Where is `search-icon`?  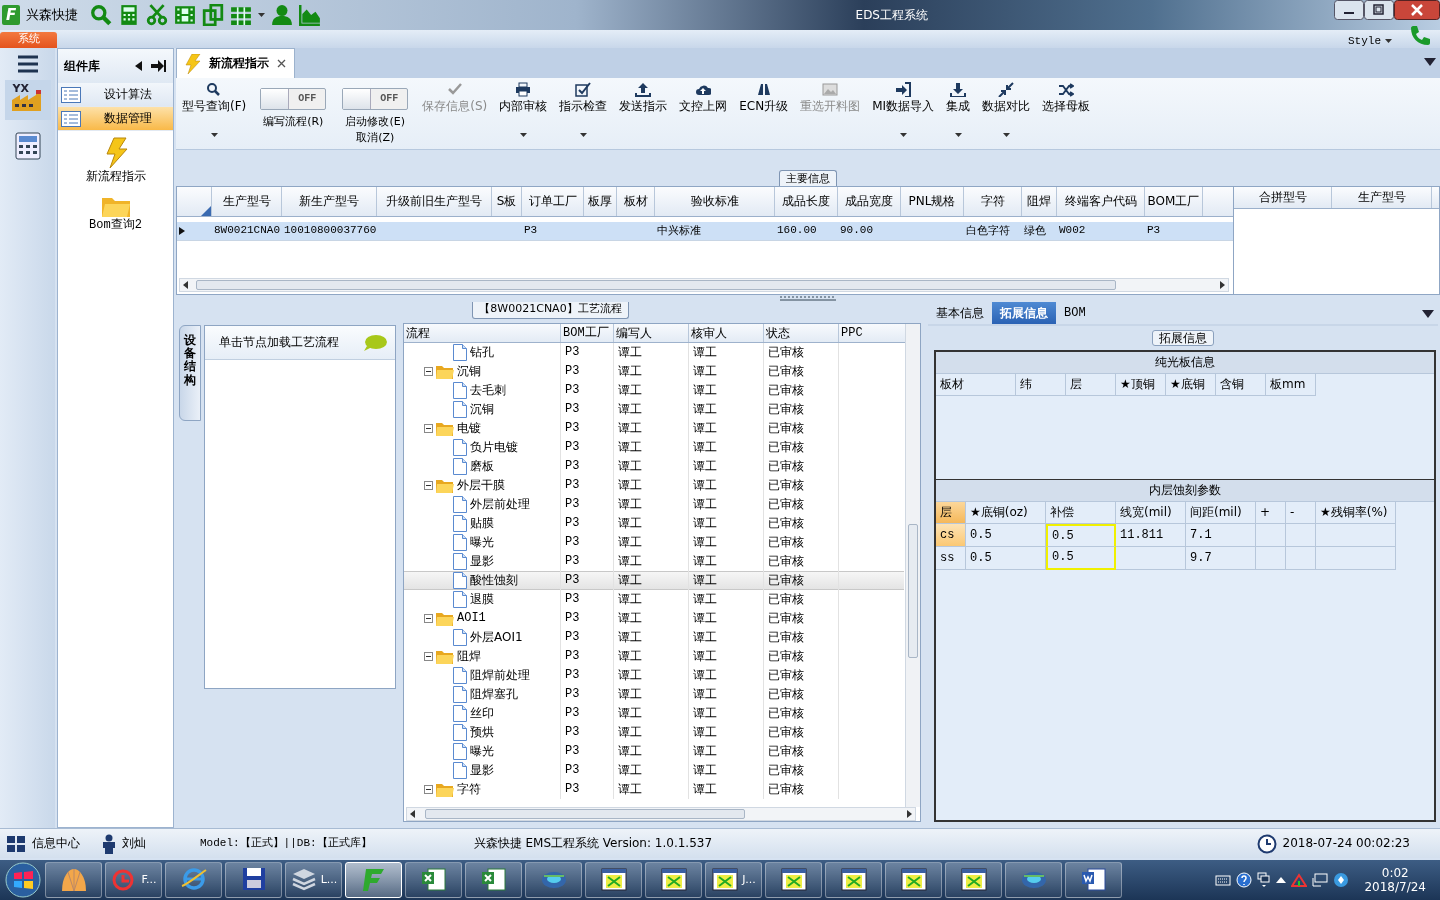
search-icon is located at coordinates (101, 15).